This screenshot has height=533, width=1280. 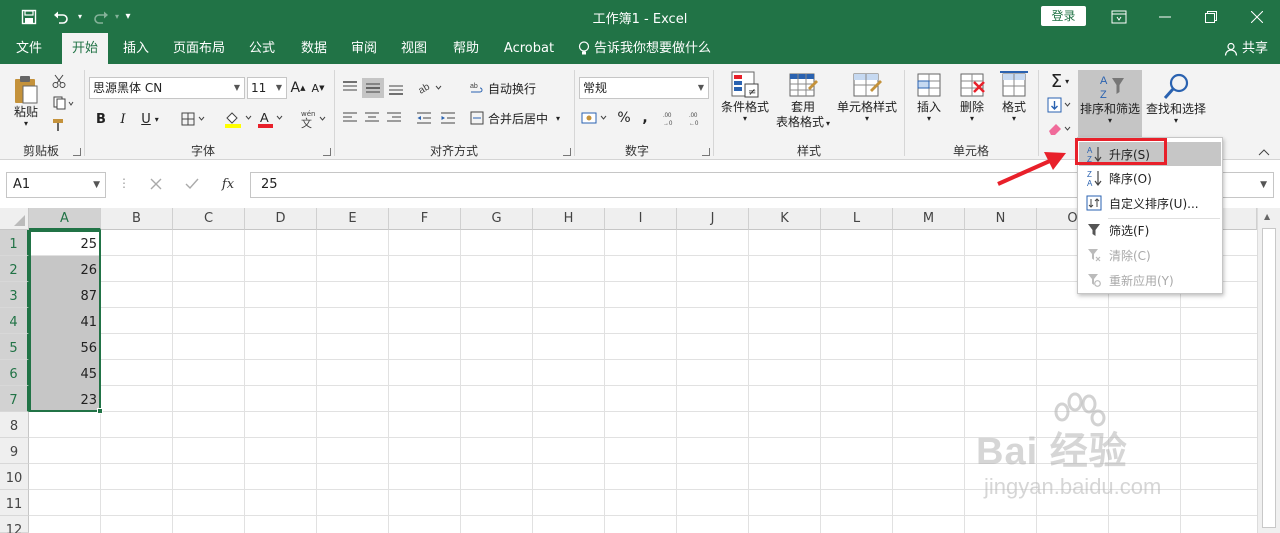 I want to click on column-header-l: L, so click(x=857, y=219).